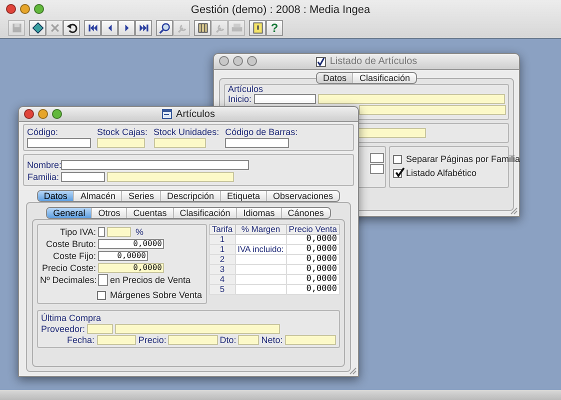 The image size is (561, 400). I want to click on tab: General, so click(69, 213).